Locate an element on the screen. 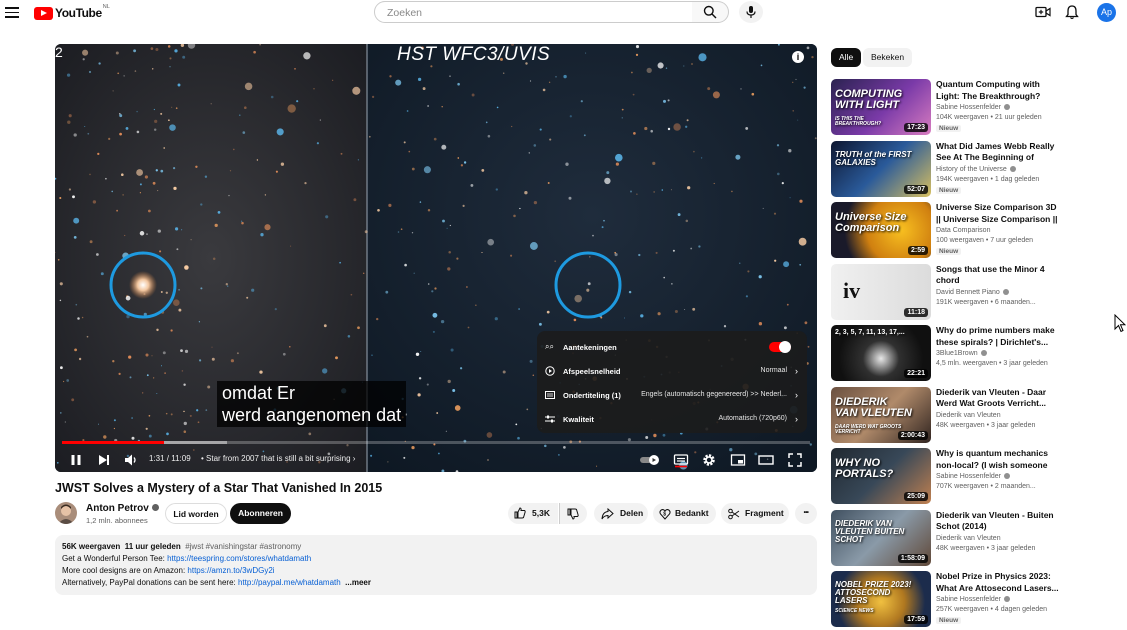 Image resolution: width=1127 pixels, height=630 pixels. more-actions-button: ••• is located at coordinates (806, 513).